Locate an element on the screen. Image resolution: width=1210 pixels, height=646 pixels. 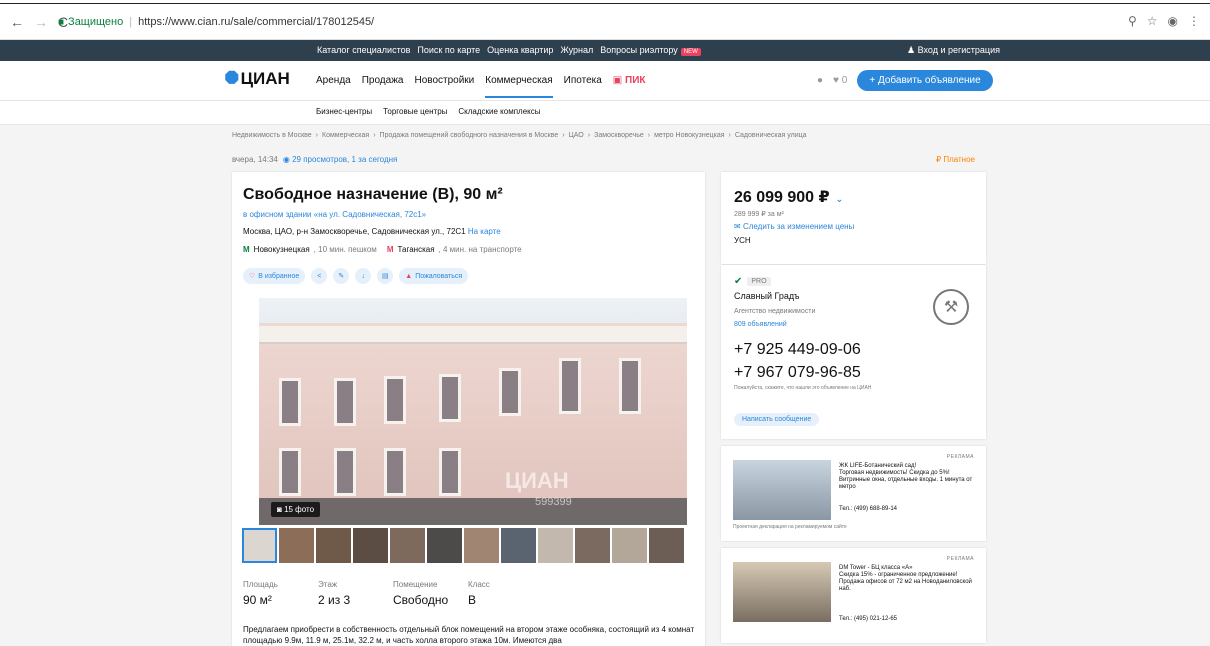
nav-item-commercial: Коммерческая is located at coordinates (519, 86).